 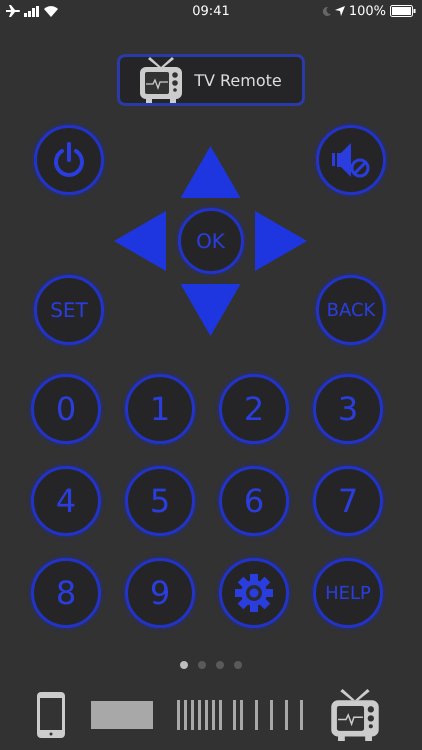 I want to click on key-button: 7, so click(x=348, y=501).